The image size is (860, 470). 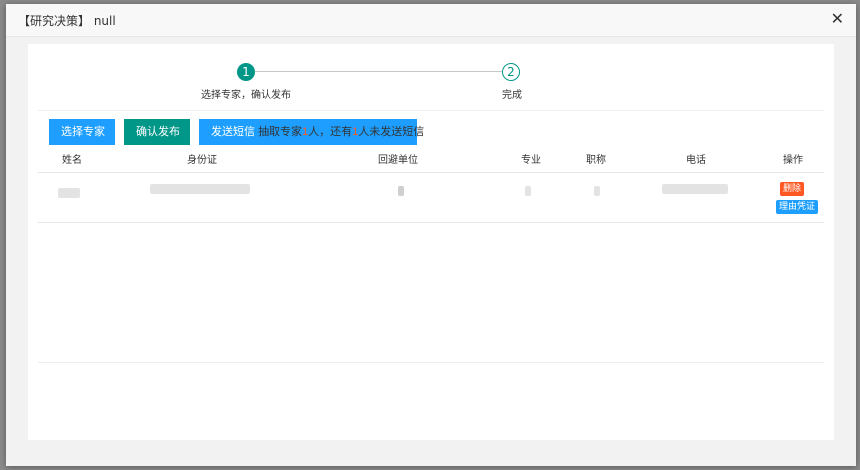 What do you see at coordinates (202, 160) in the screenshot?
I see `col-header-id-card: 身份证` at bounding box center [202, 160].